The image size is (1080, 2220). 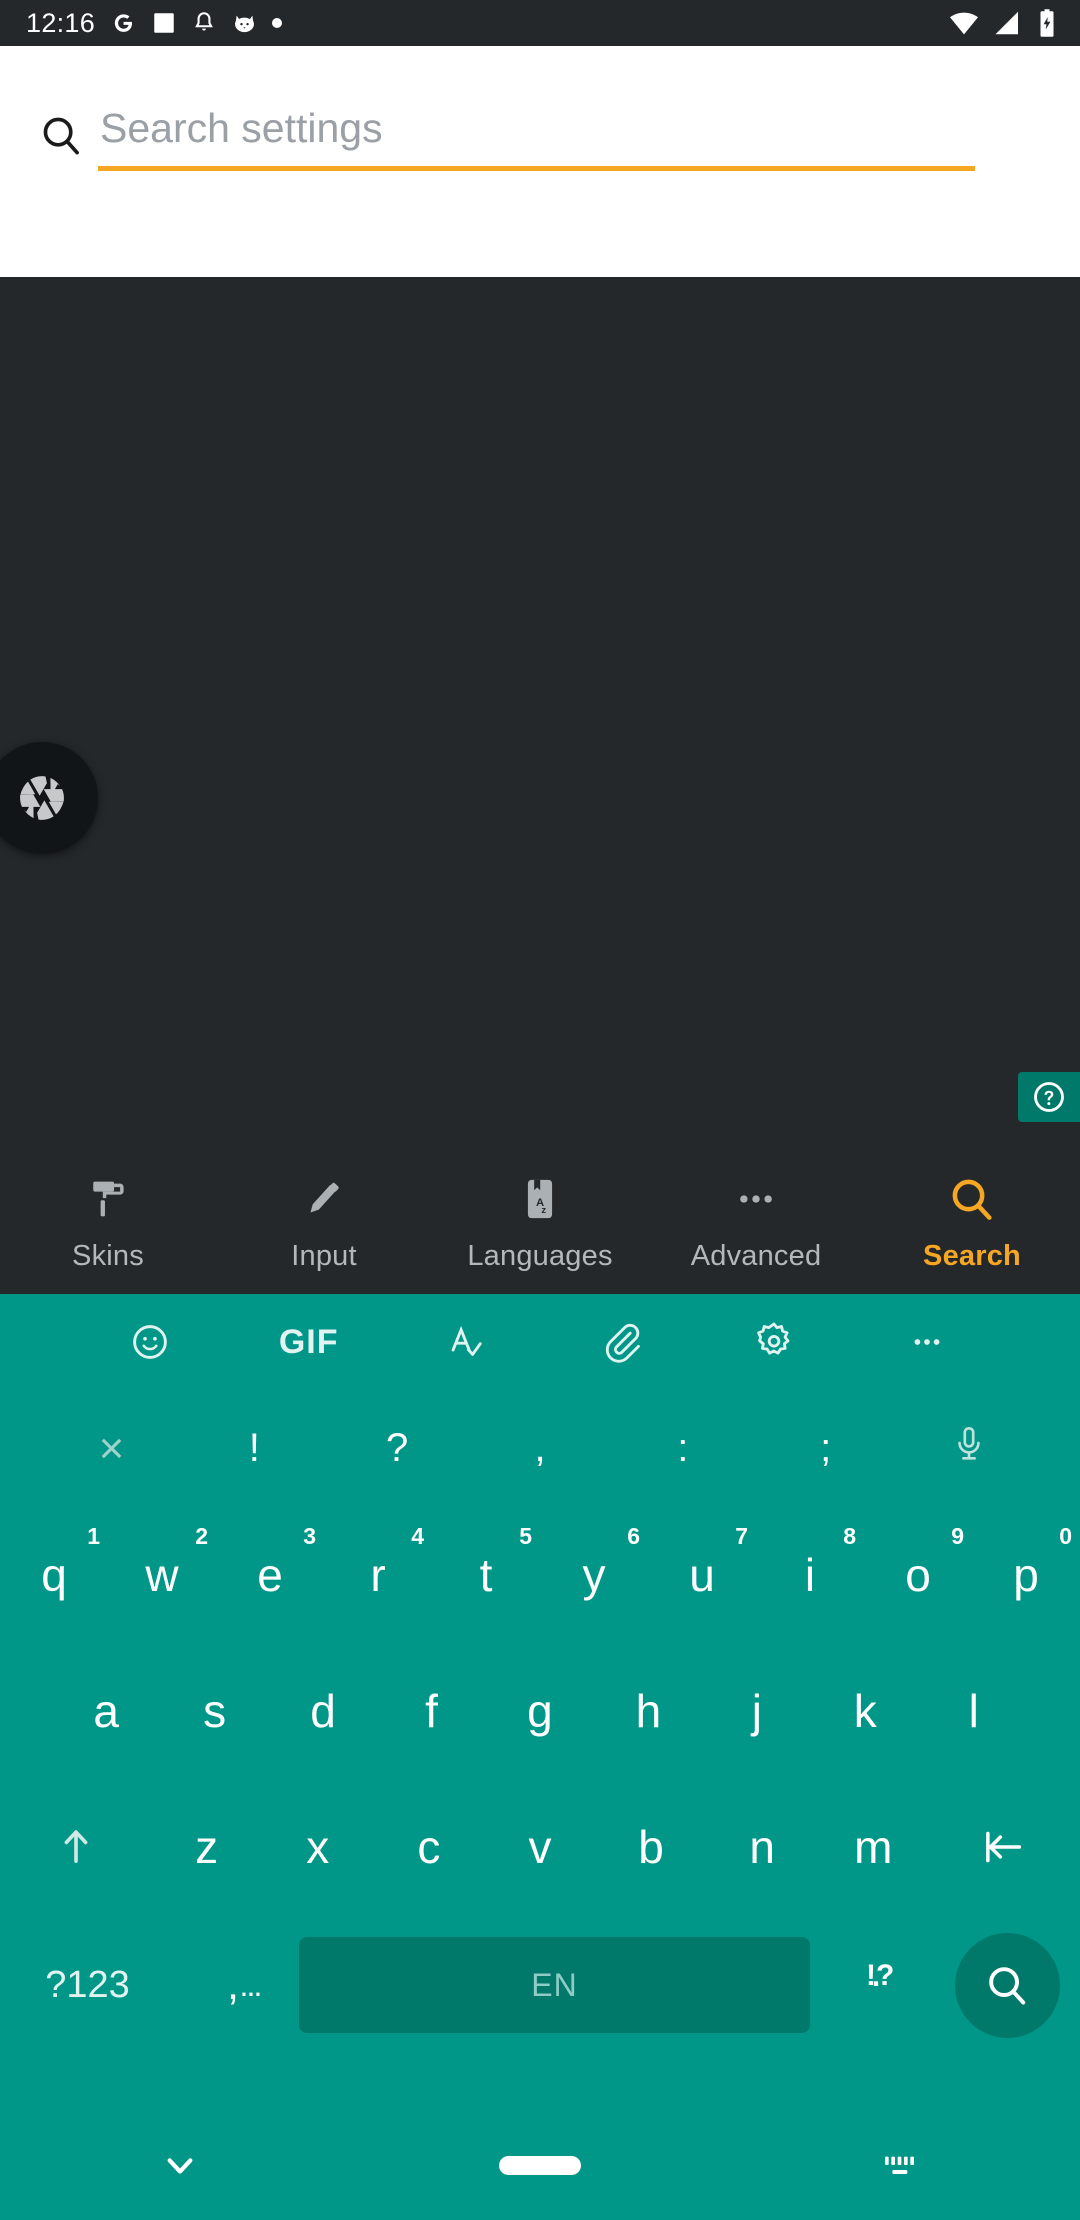 I want to click on pencil-icon, so click(x=324, y=1199).